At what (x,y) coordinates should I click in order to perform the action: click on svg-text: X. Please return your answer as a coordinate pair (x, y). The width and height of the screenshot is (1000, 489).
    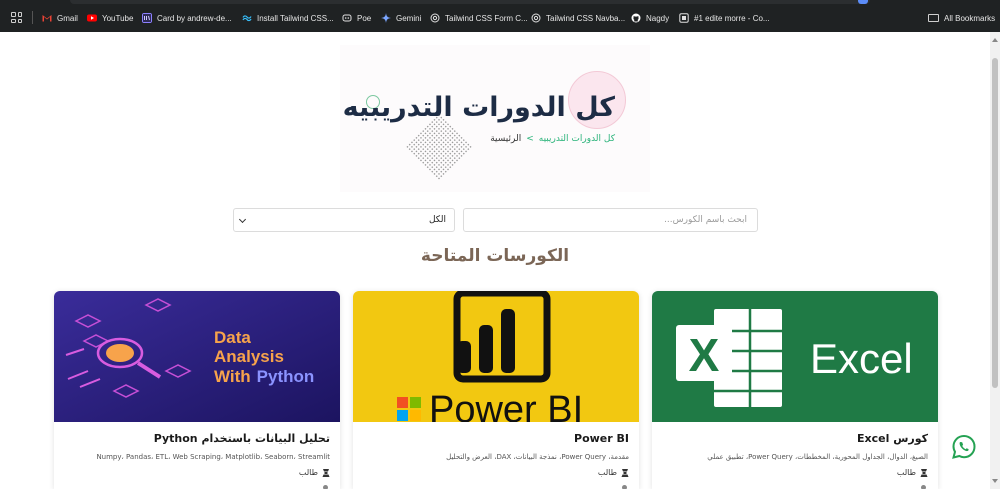
    Looking at the image, I should click on (704, 355).